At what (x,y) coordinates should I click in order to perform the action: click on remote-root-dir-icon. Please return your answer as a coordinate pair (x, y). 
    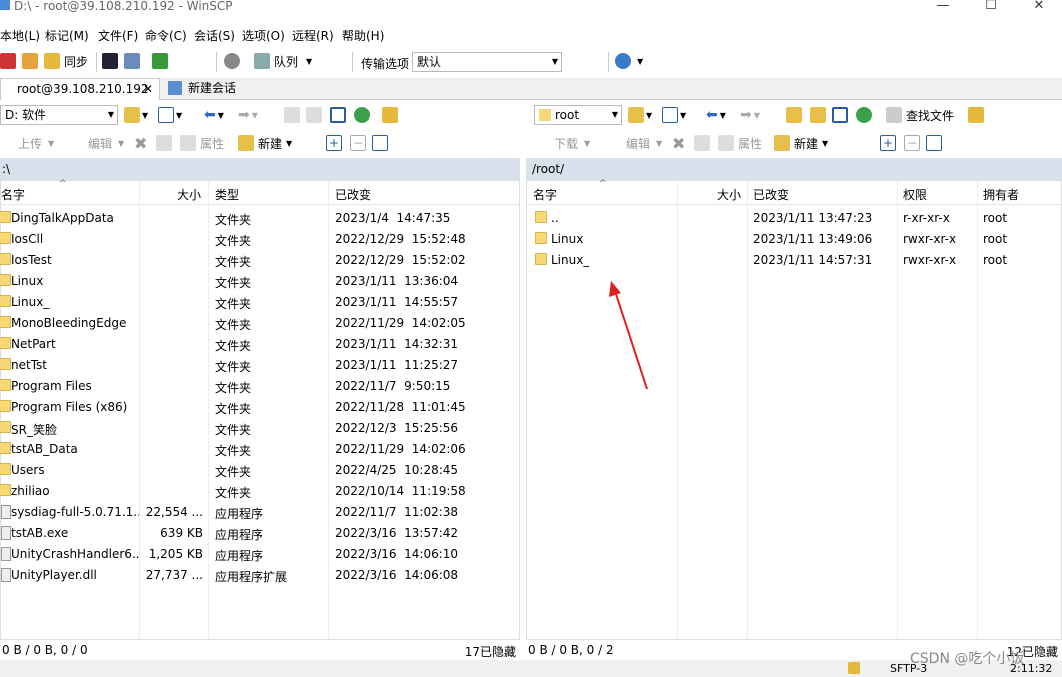
    Looking at the image, I should click on (818, 115).